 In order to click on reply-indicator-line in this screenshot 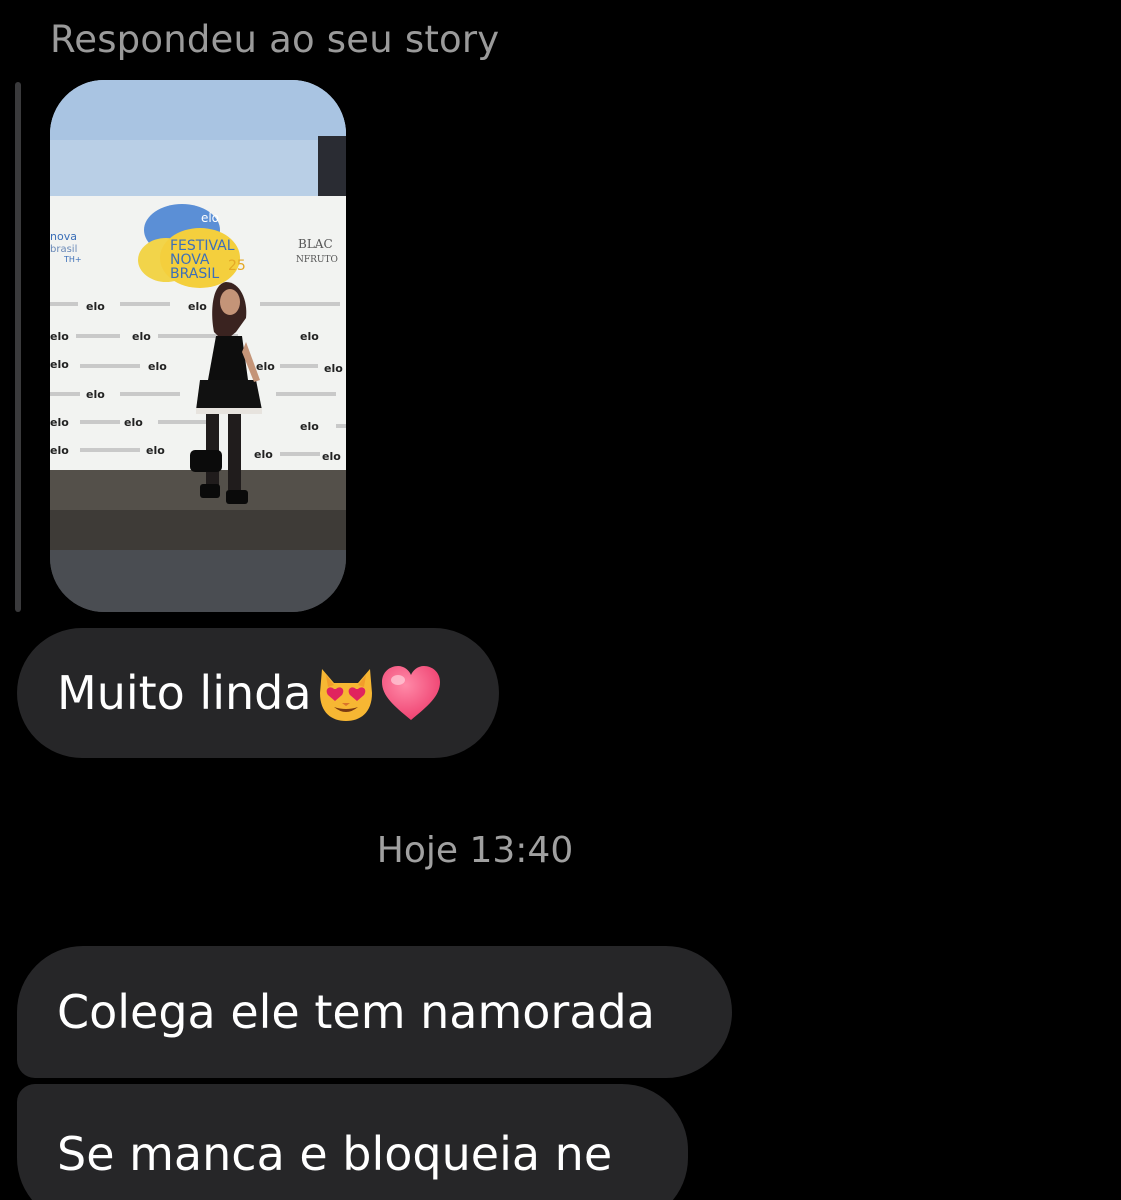, I will do `click(18, 347)`.